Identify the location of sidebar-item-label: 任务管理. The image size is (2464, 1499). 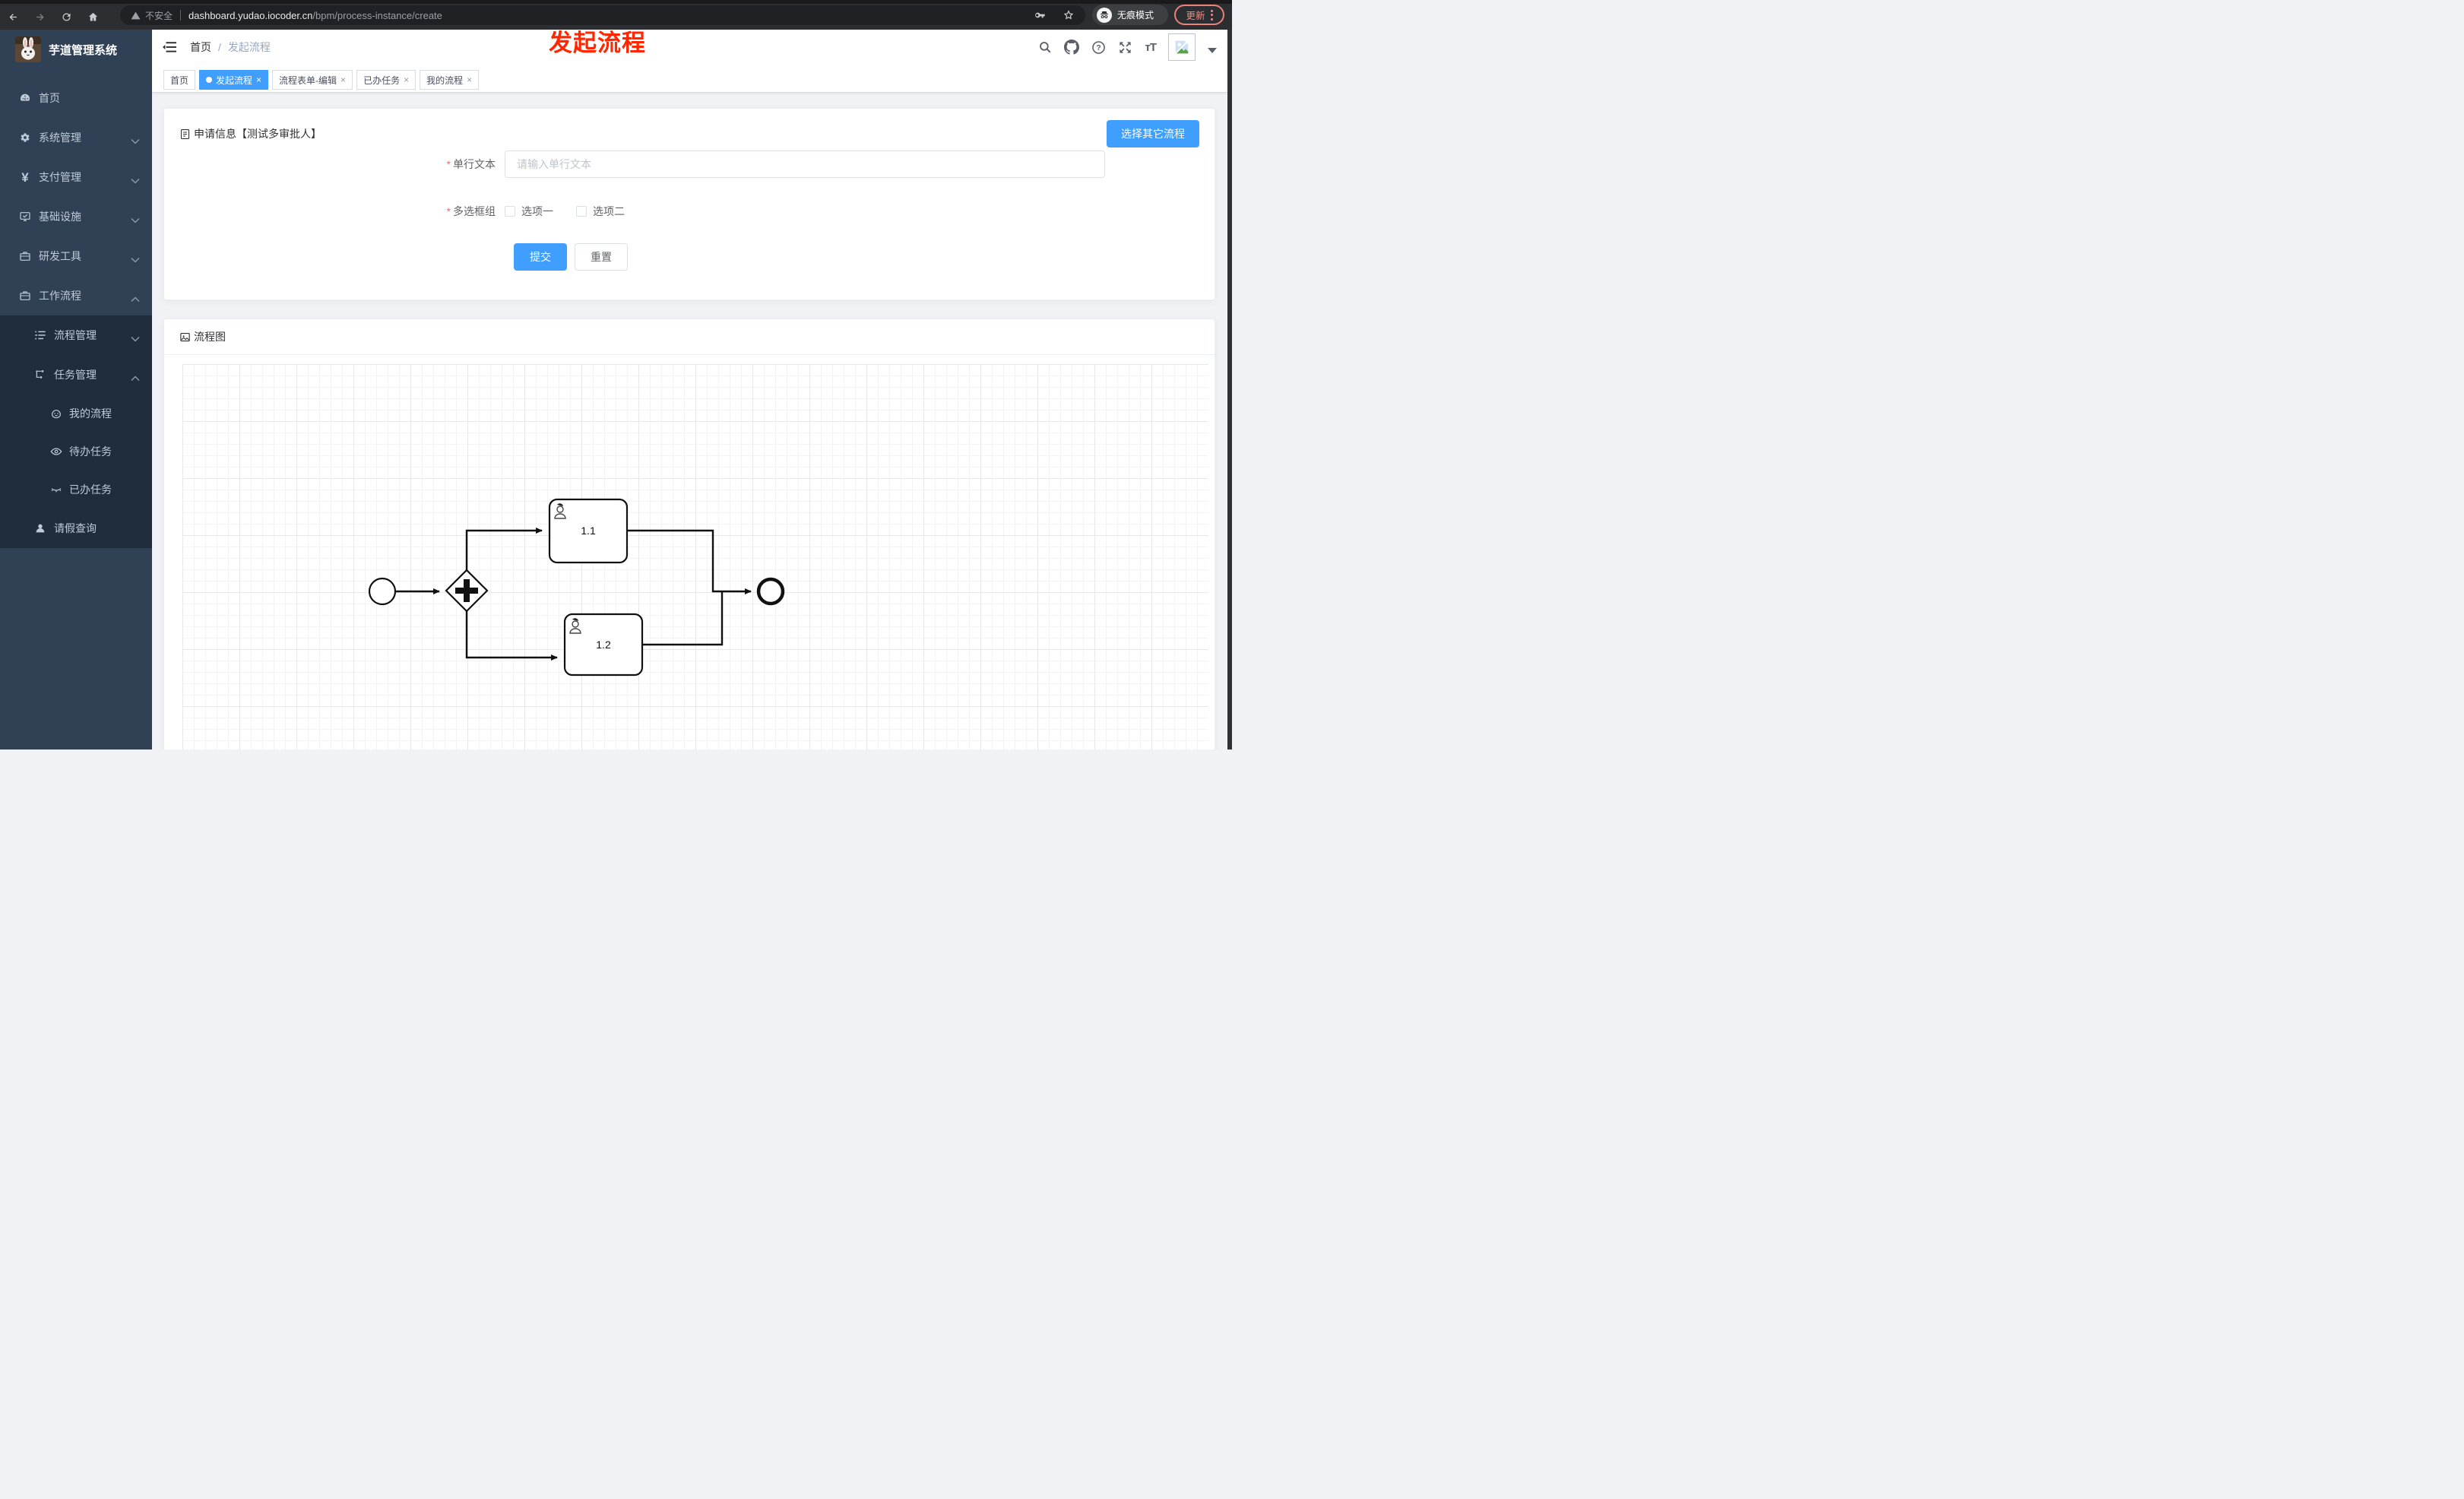
(75, 375).